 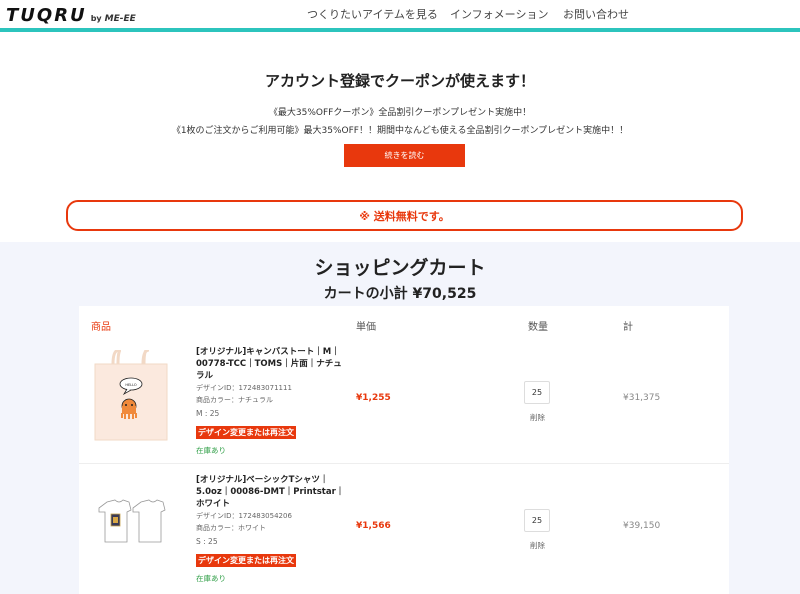 What do you see at coordinates (404, 155) in the screenshot?
I see `read-more-button: 続きを読む` at bounding box center [404, 155].